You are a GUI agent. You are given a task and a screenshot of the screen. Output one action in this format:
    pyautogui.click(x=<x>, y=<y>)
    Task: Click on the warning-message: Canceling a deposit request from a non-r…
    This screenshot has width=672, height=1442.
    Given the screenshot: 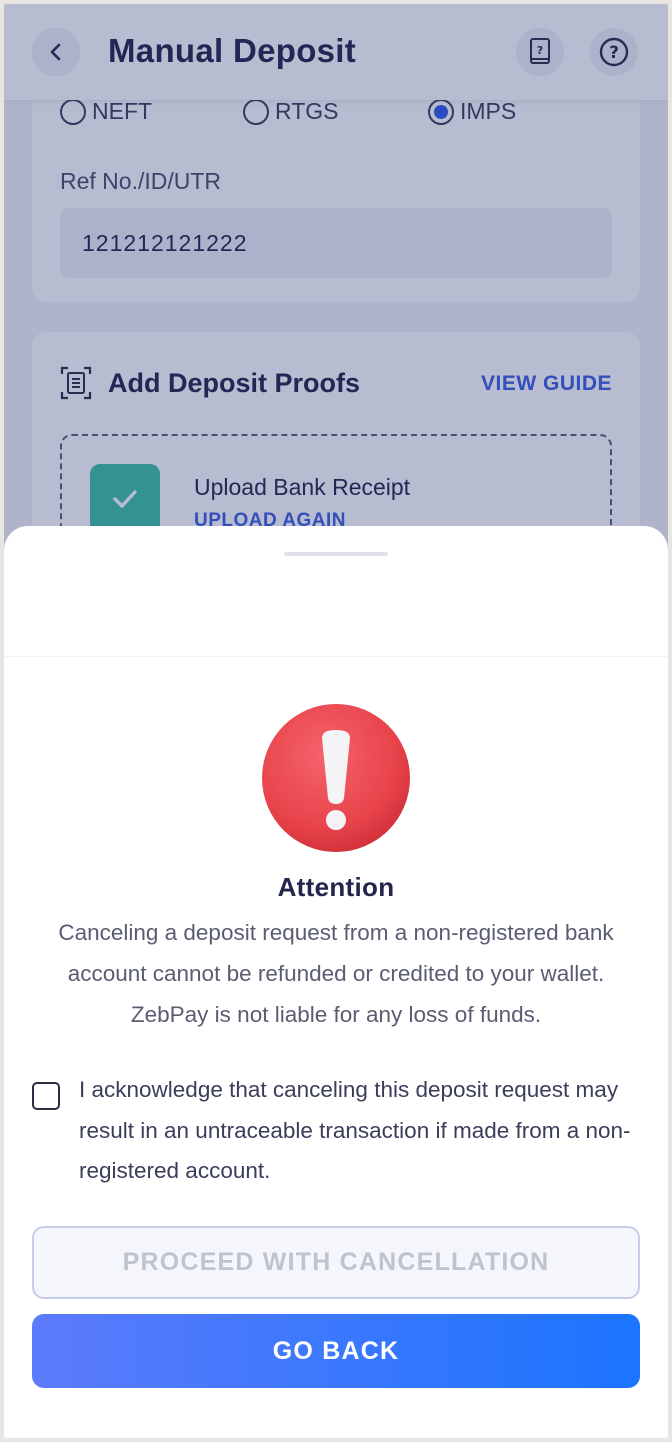 What is the action you would take?
    pyautogui.click(x=336, y=973)
    